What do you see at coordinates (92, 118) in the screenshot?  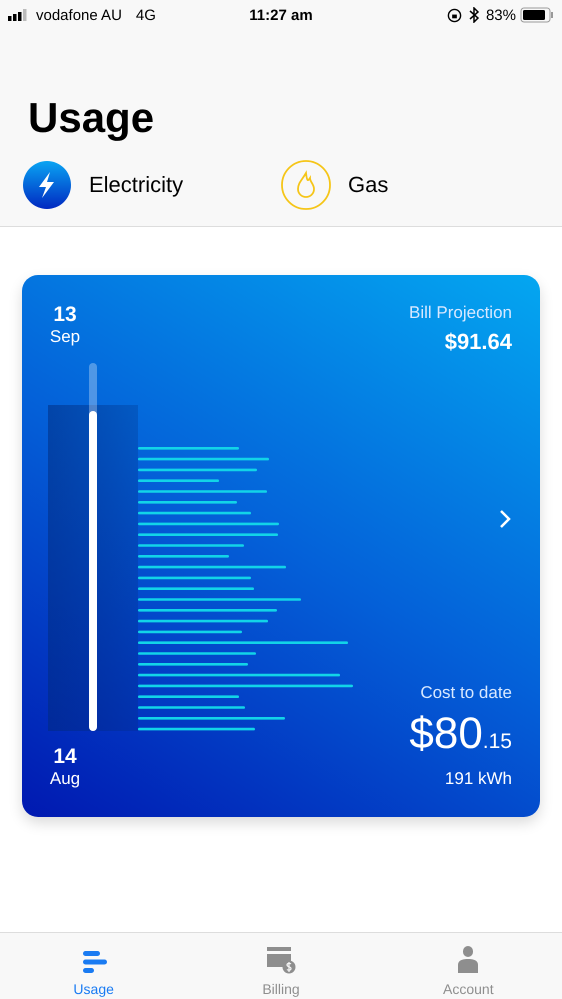 I see `page-title: Usage` at bounding box center [92, 118].